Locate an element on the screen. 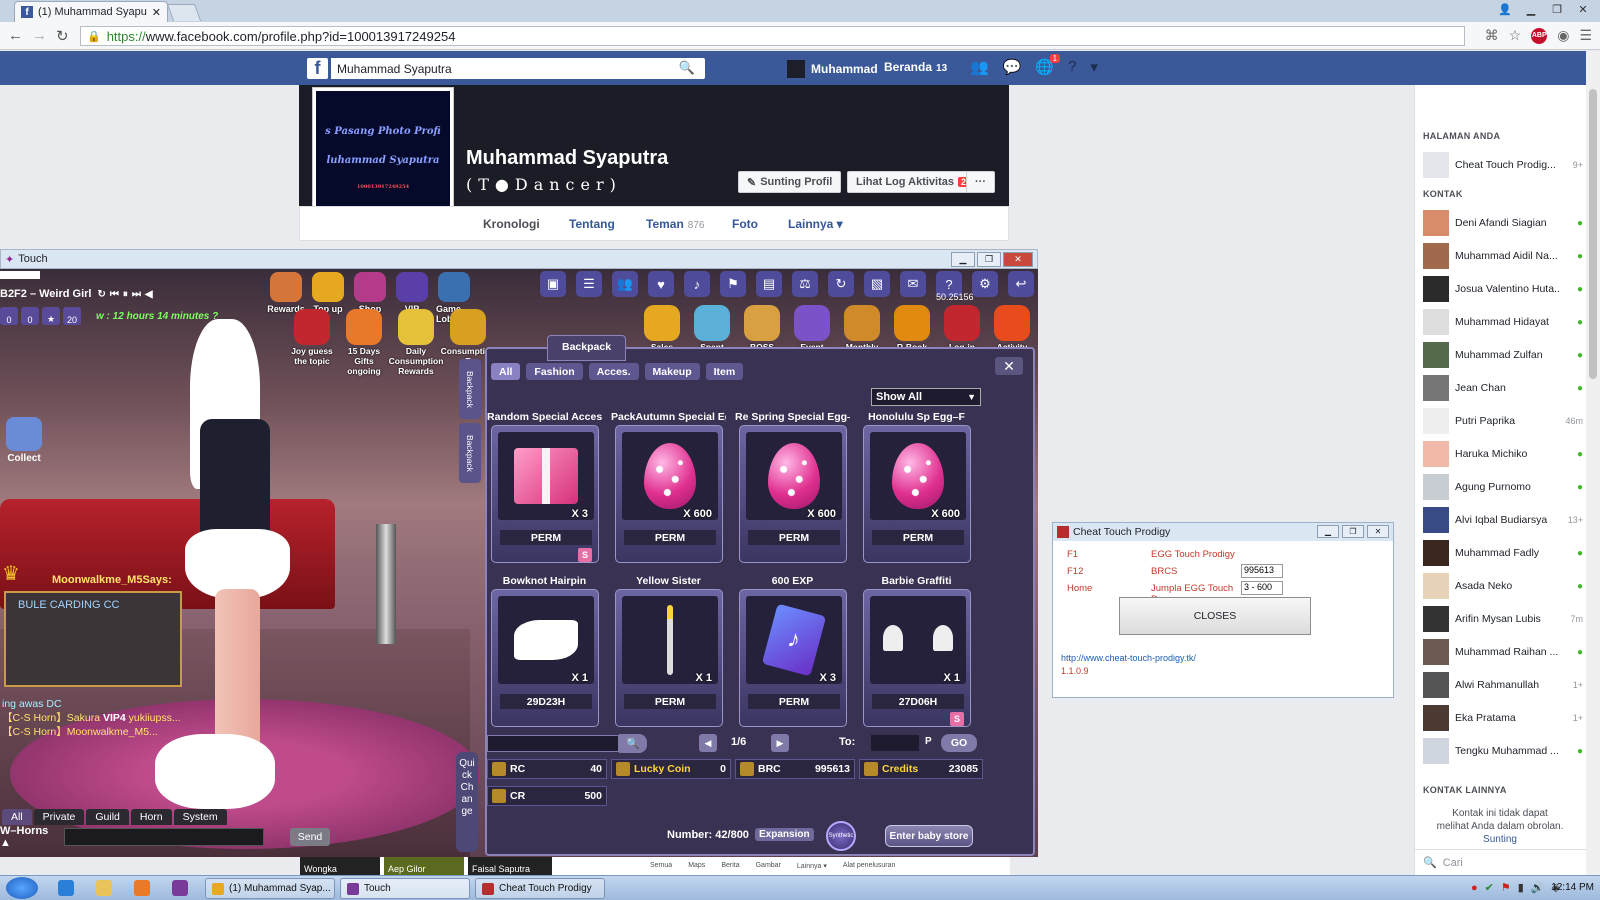 The image size is (1600, 900). messages-icon: 💬 is located at coordinates (1012, 67).